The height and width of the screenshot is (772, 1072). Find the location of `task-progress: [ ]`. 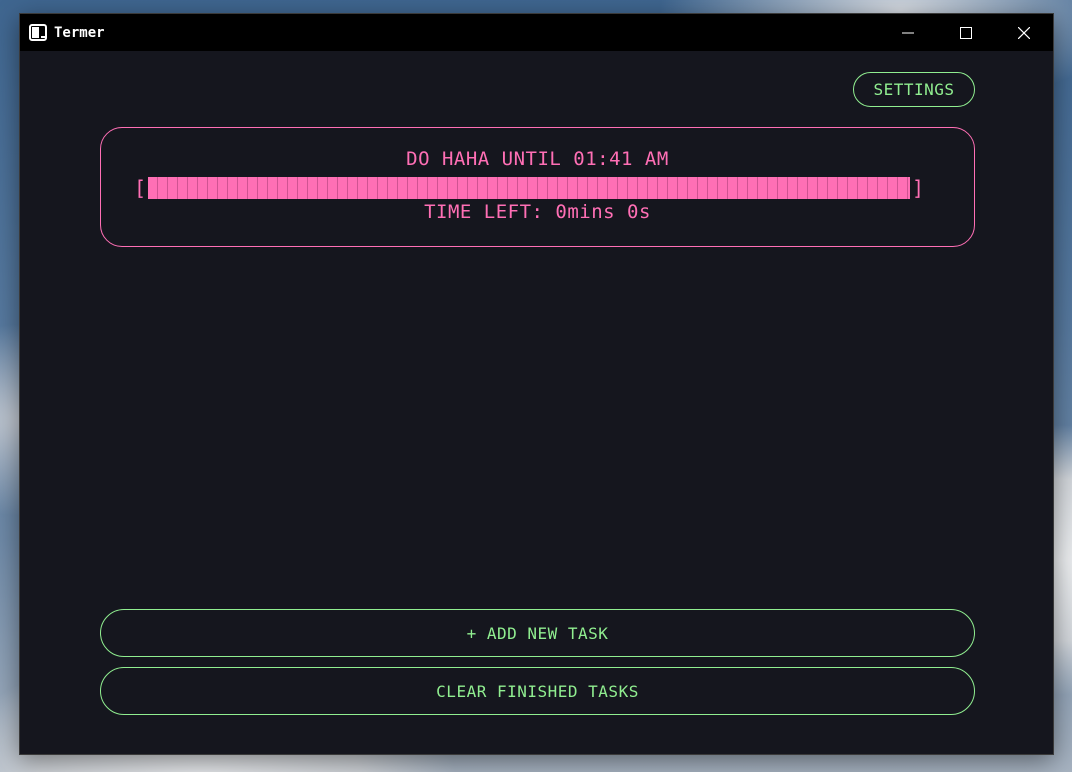

task-progress: [ ] is located at coordinates (529, 188).